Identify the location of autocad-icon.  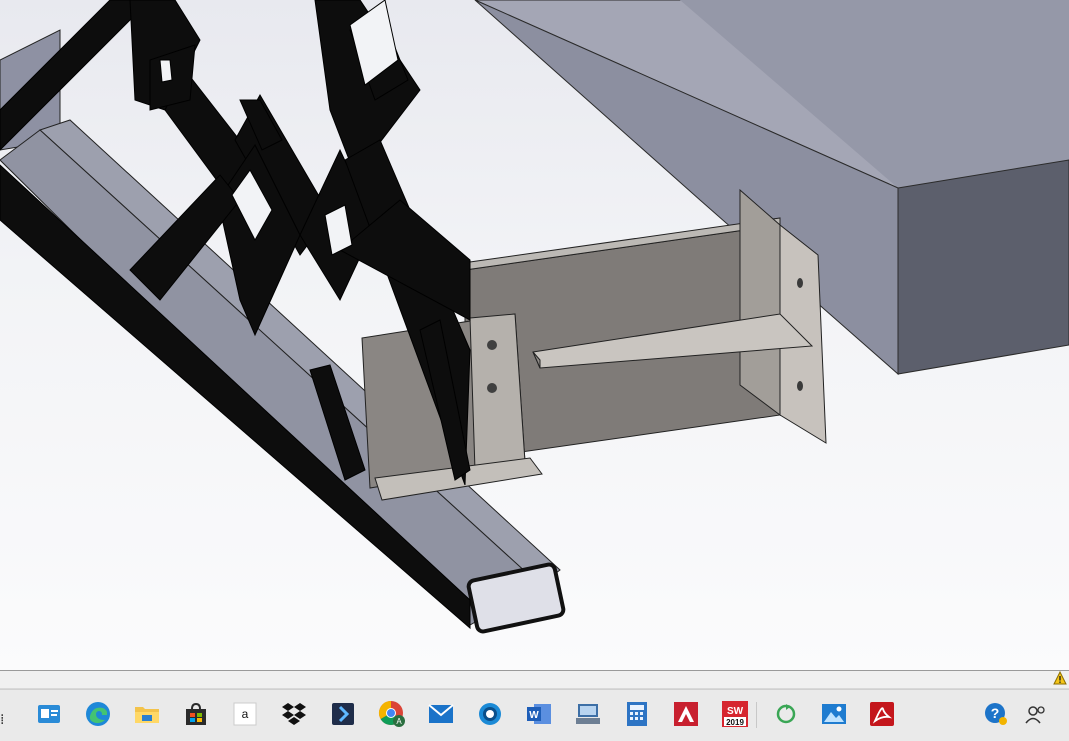
(686, 714).